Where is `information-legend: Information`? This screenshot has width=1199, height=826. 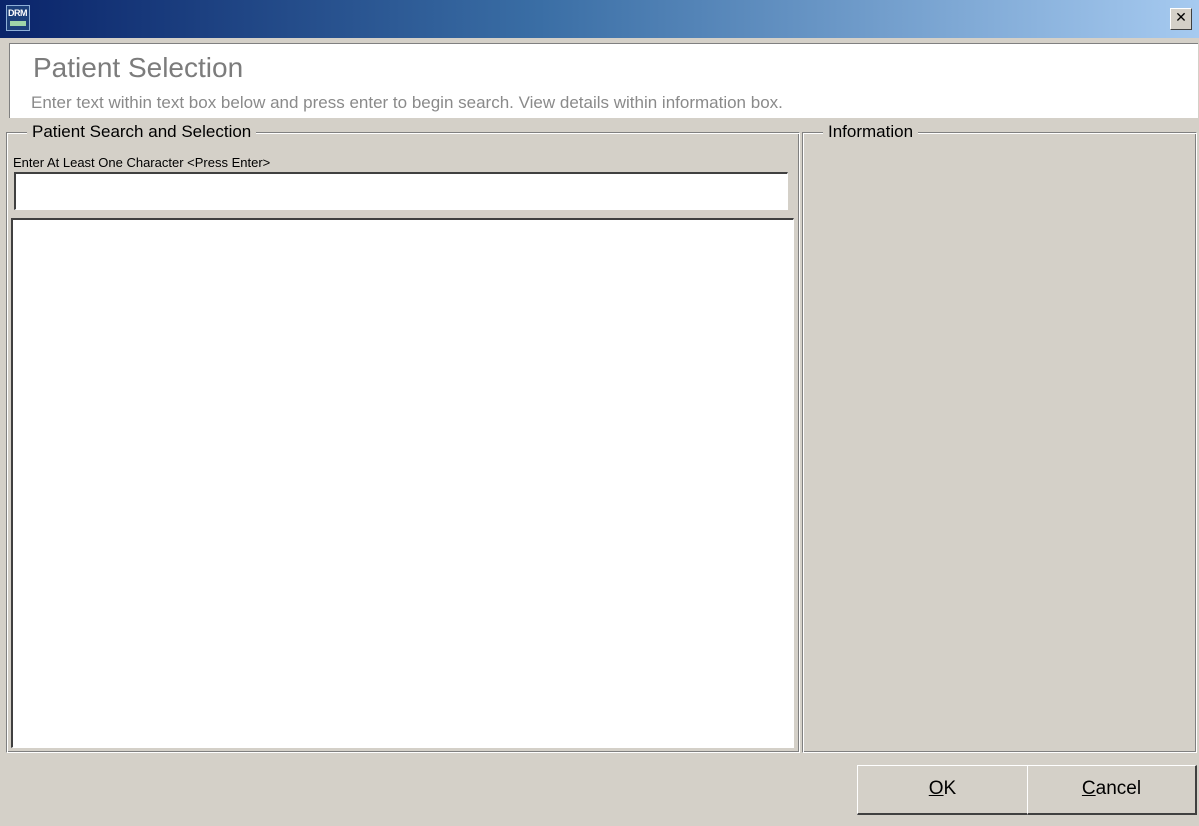
information-legend: Information is located at coordinates (871, 132).